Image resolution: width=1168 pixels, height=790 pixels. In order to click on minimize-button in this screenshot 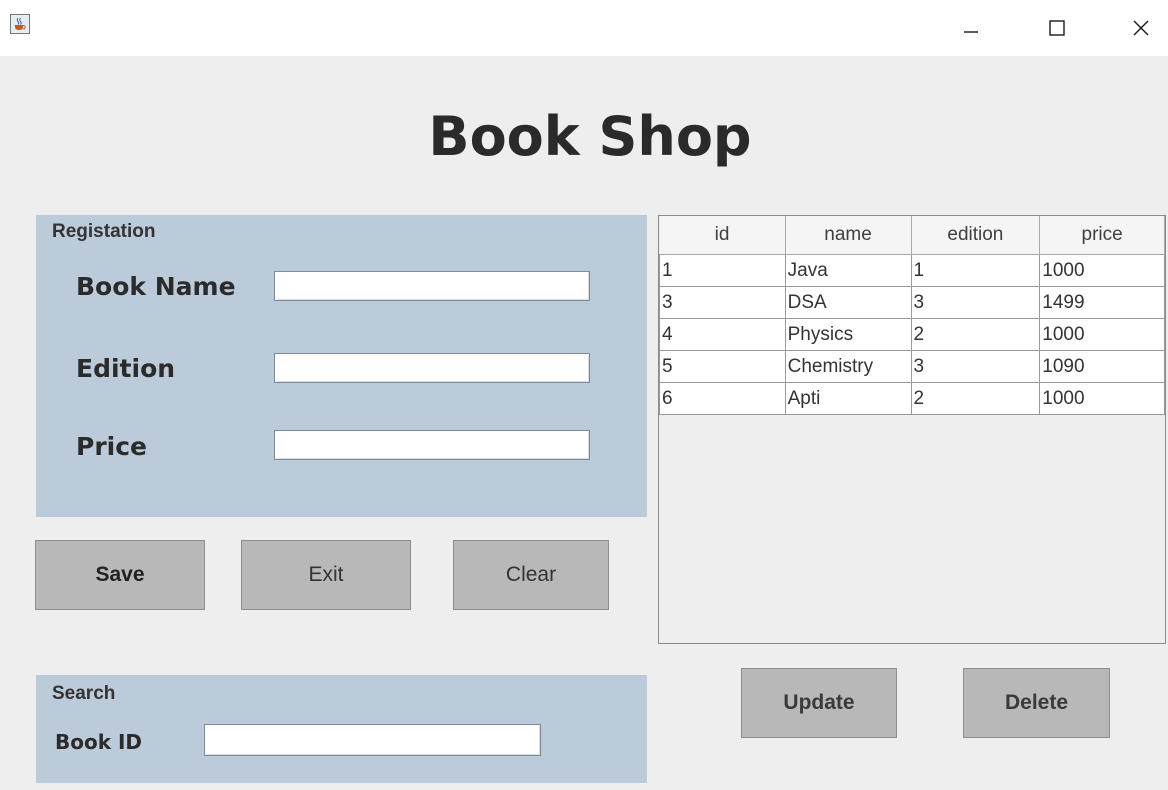, I will do `click(971, 28)`.